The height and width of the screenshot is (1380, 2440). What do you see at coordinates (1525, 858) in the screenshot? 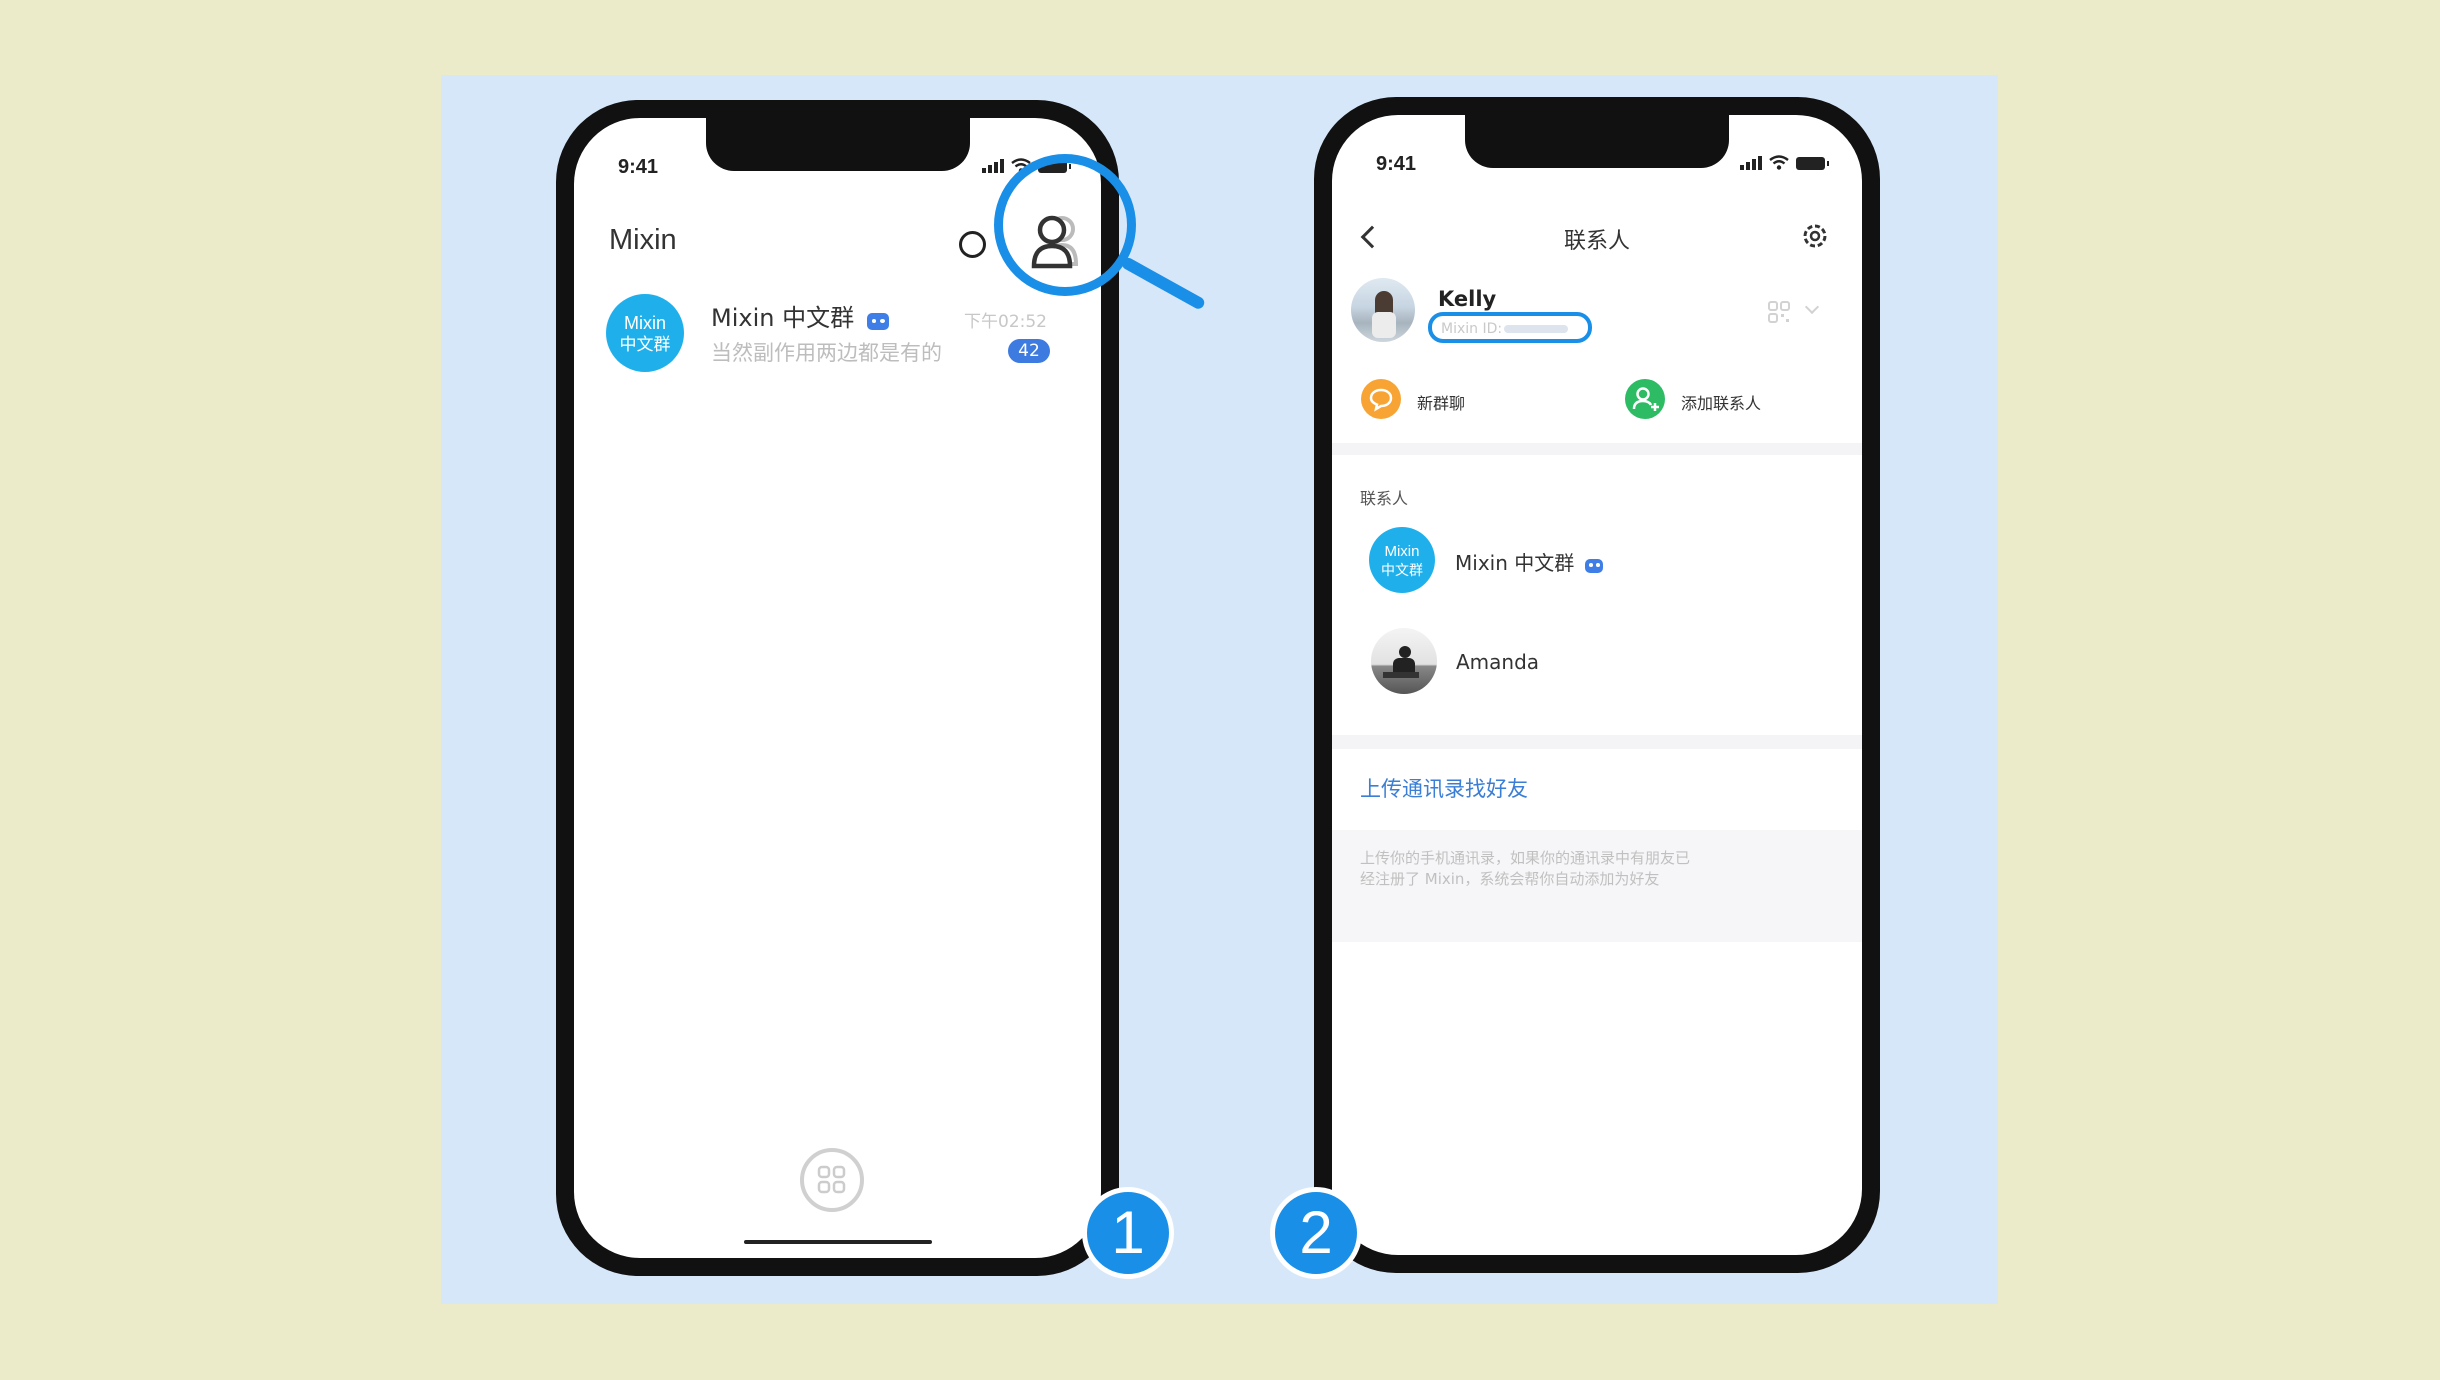
I see `upload-desc-line-1: 上传你的手机通讯录，如果你的通讯录中有朋友已` at bounding box center [1525, 858].